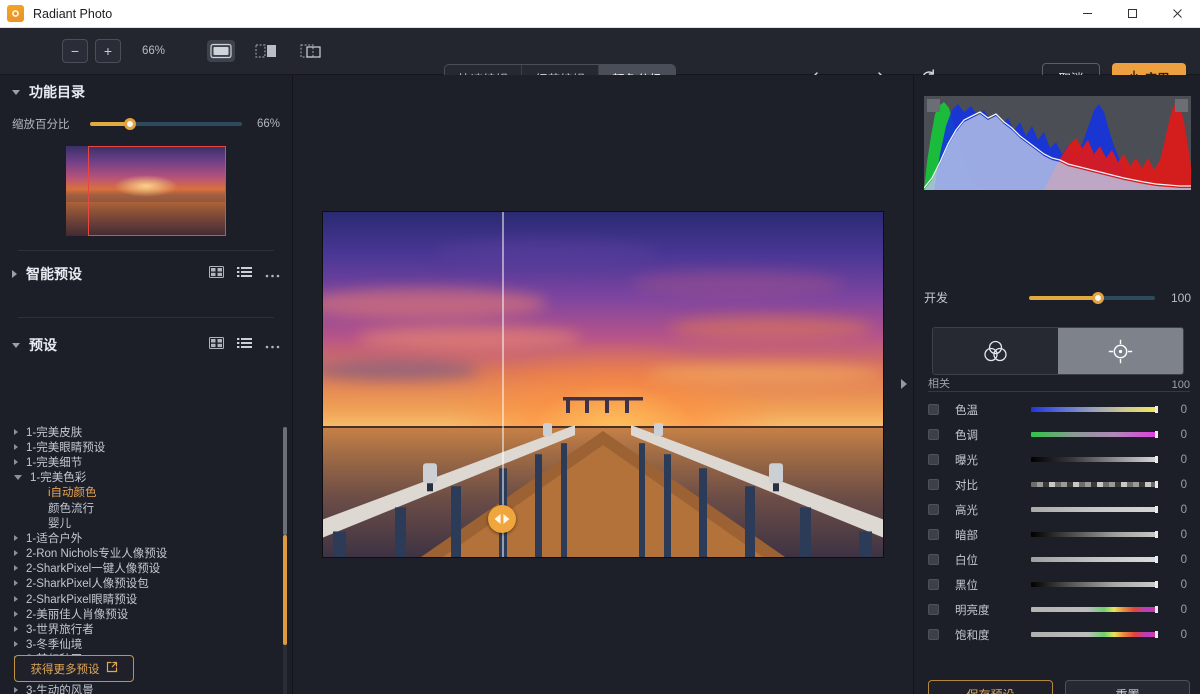  I want to click on single-image-icon, so click(221, 51).